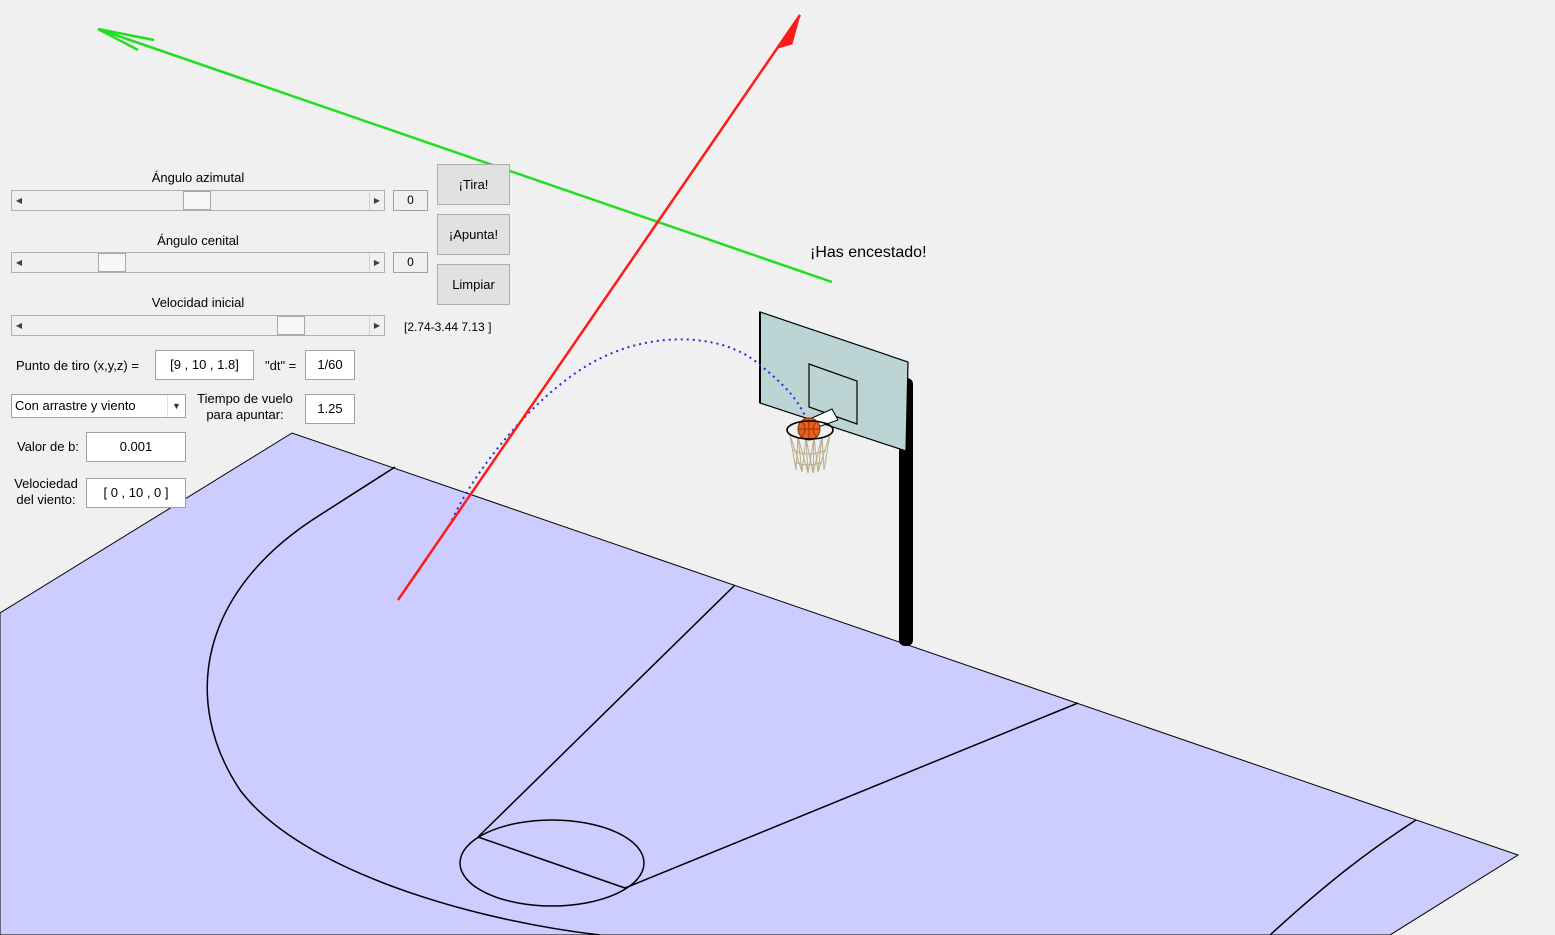 Image resolution: width=1555 pixels, height=935 pixels. I want to click on velocity-label: Velocidad inicial, so click(198, 302).